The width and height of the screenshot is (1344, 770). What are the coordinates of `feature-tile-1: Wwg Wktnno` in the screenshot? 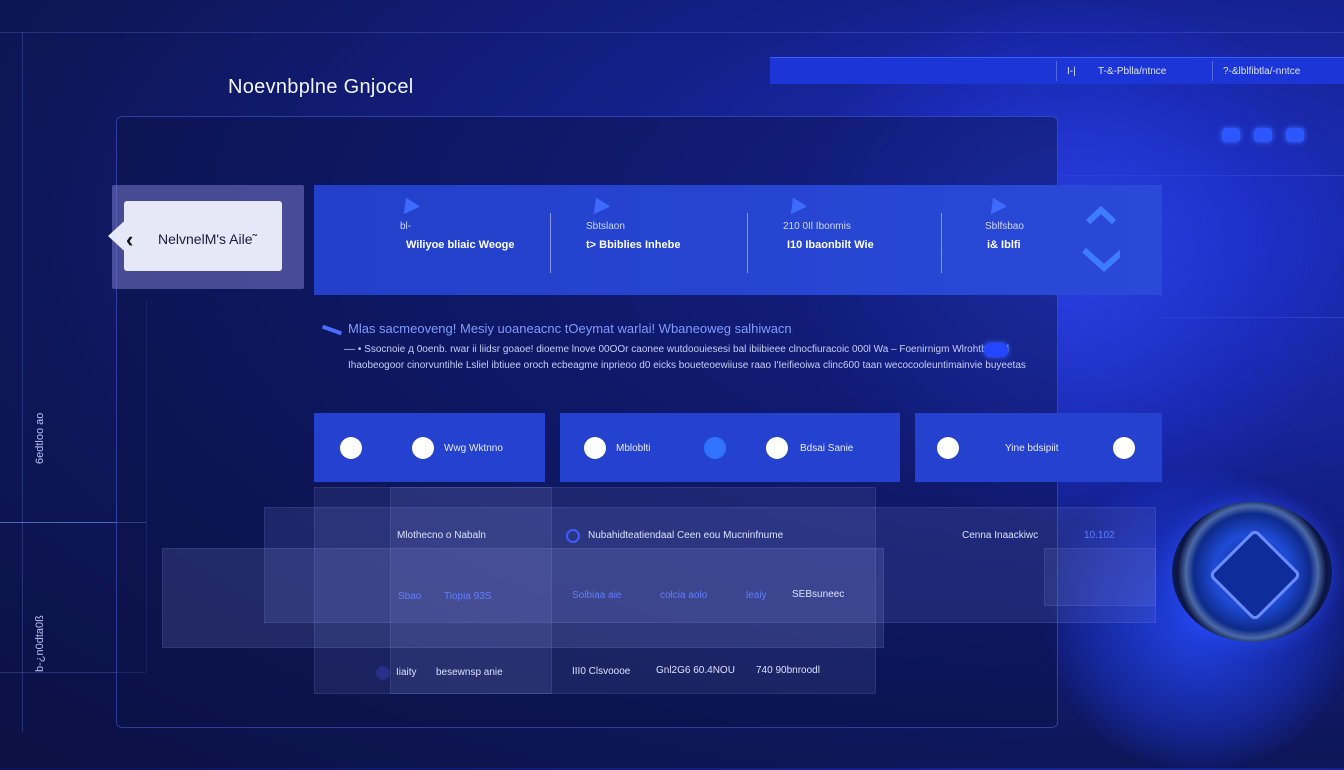 It's located at (429, 447).